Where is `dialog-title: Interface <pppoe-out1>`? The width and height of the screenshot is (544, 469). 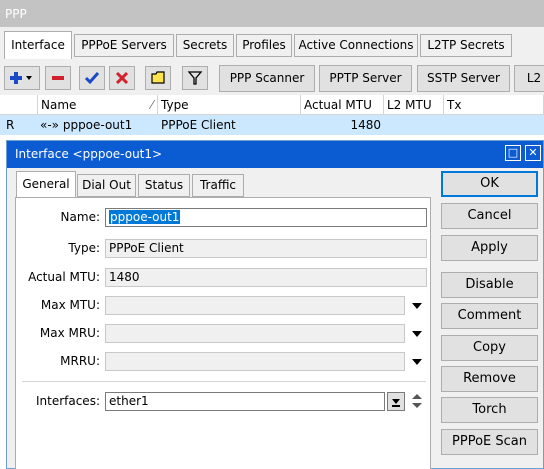 dialog-title: Interface <pppoe-out1> is located at coordinates (275, 154).